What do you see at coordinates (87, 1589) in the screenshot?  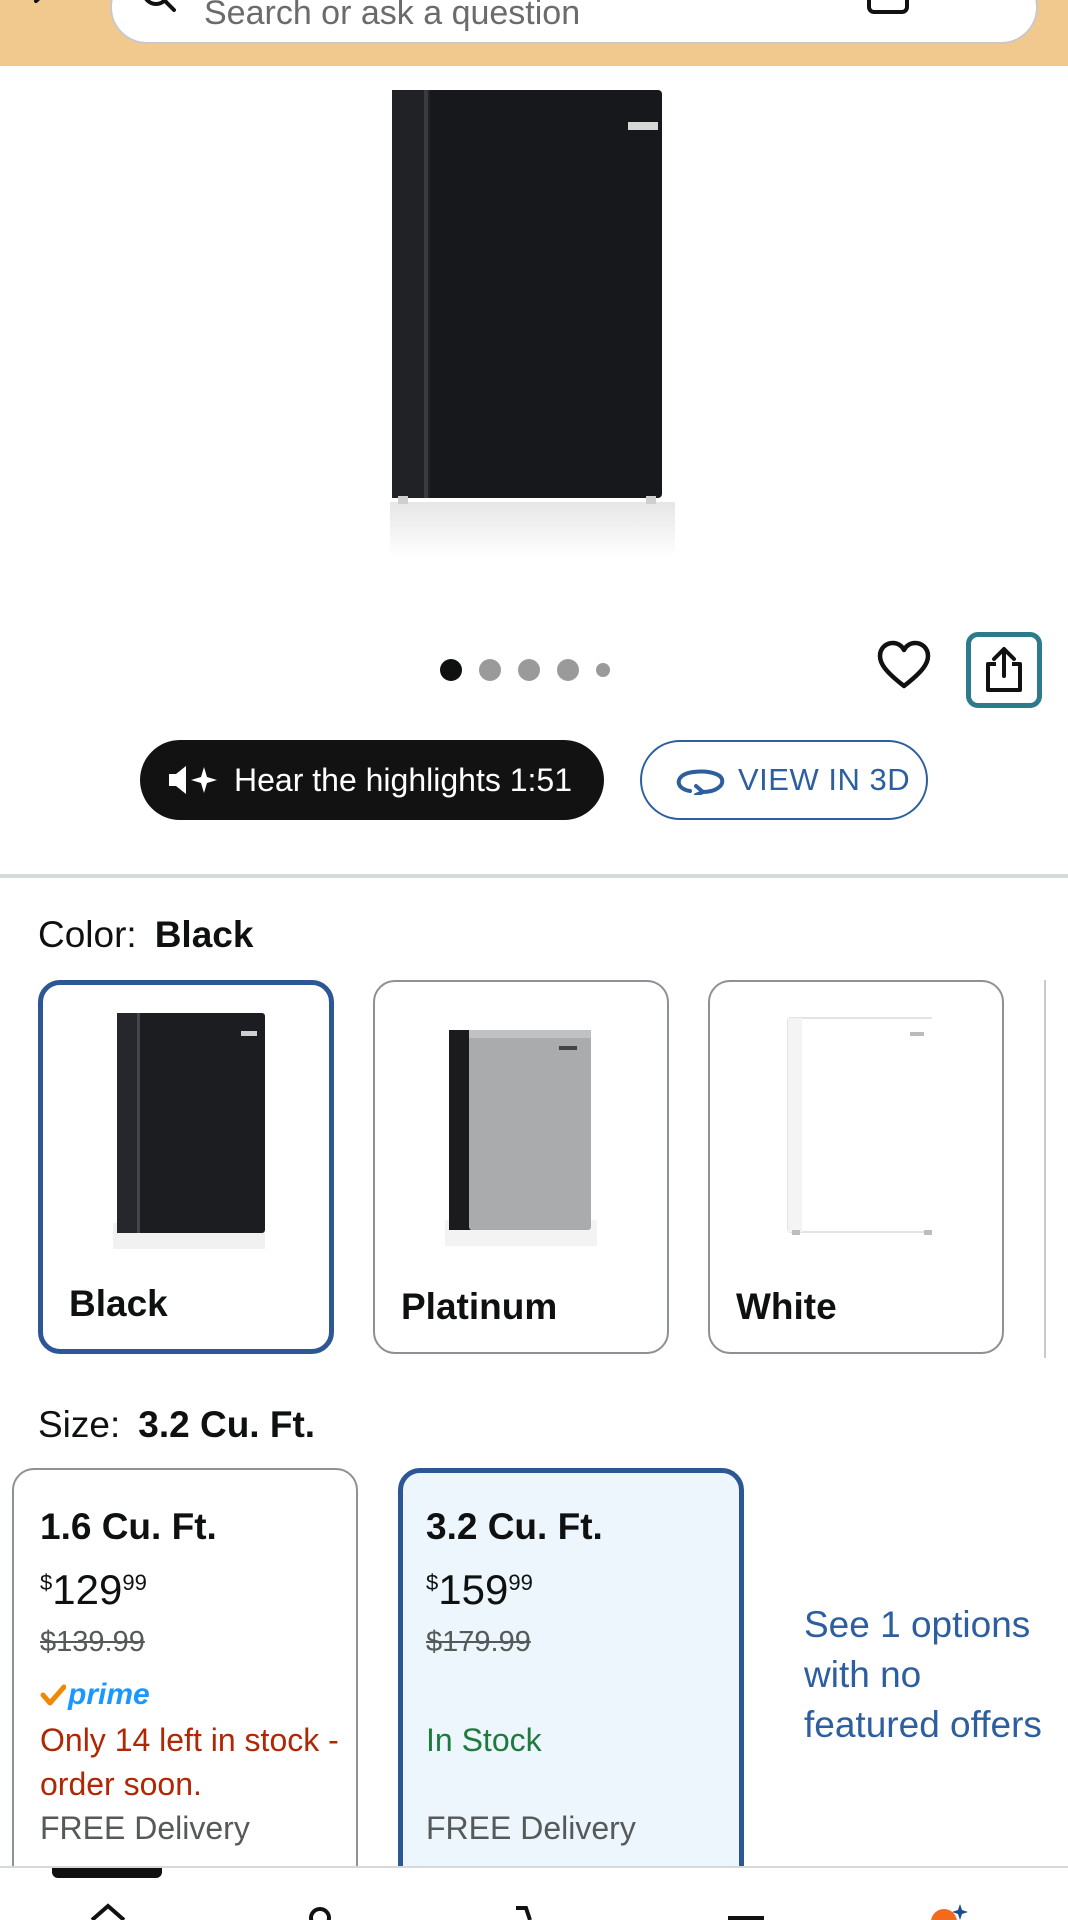 I see `price-whole: 129` at bounding box center [87, 1589].